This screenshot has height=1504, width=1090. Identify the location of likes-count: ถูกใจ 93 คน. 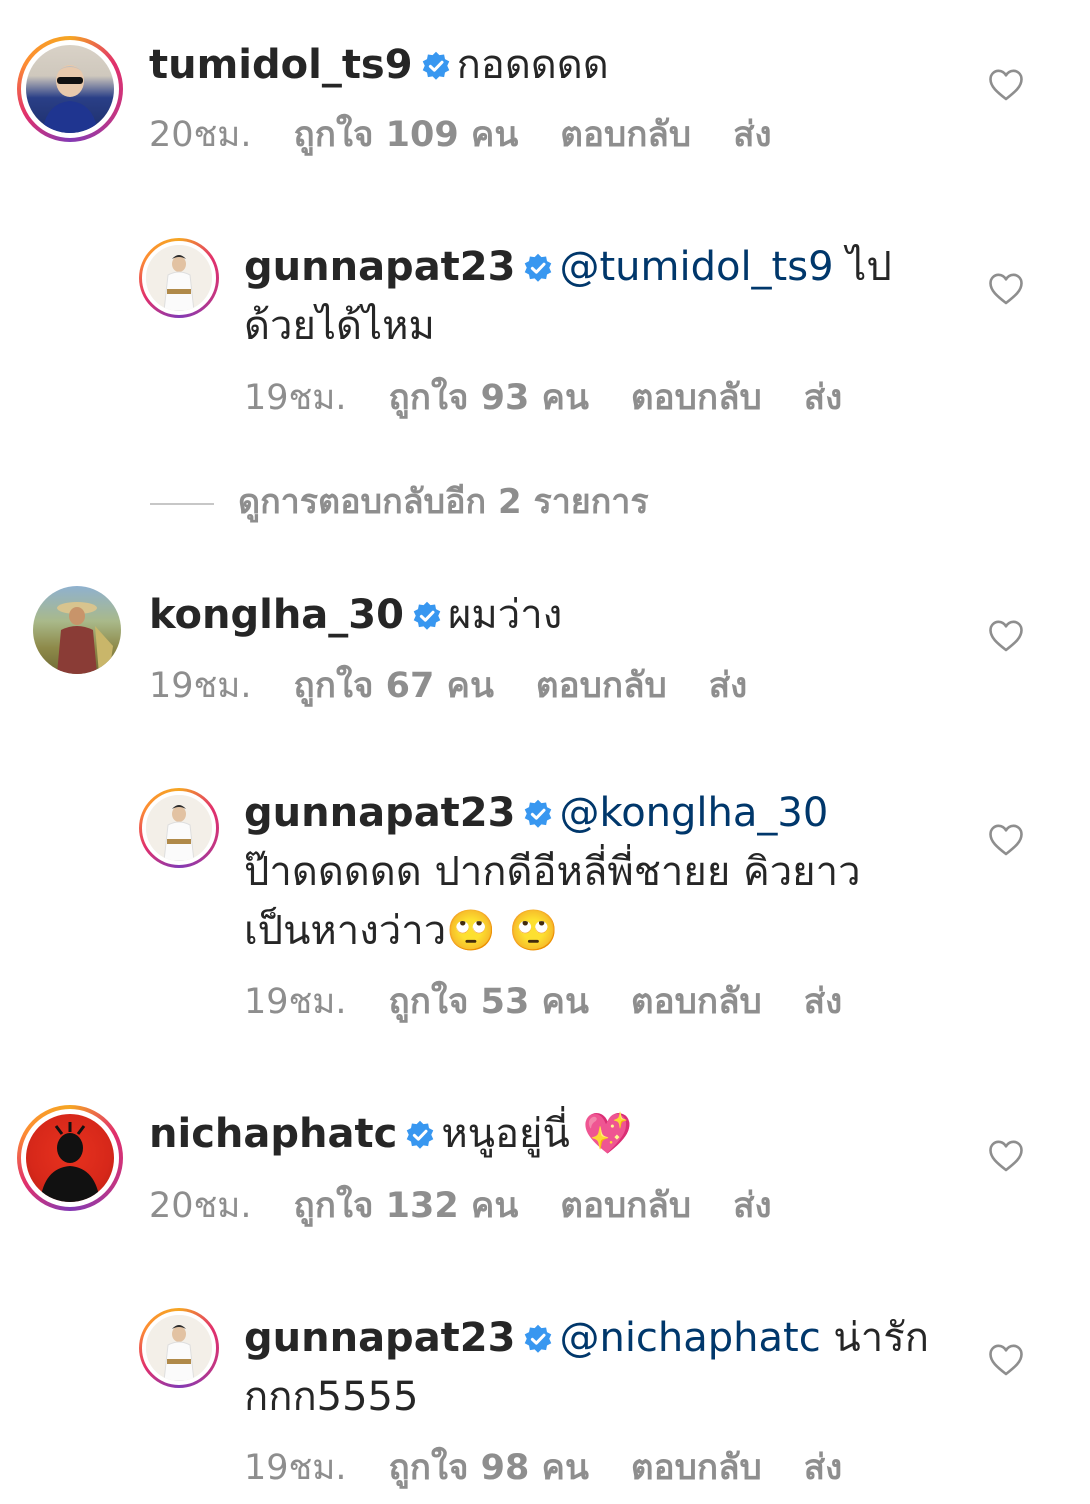
(489, 398).